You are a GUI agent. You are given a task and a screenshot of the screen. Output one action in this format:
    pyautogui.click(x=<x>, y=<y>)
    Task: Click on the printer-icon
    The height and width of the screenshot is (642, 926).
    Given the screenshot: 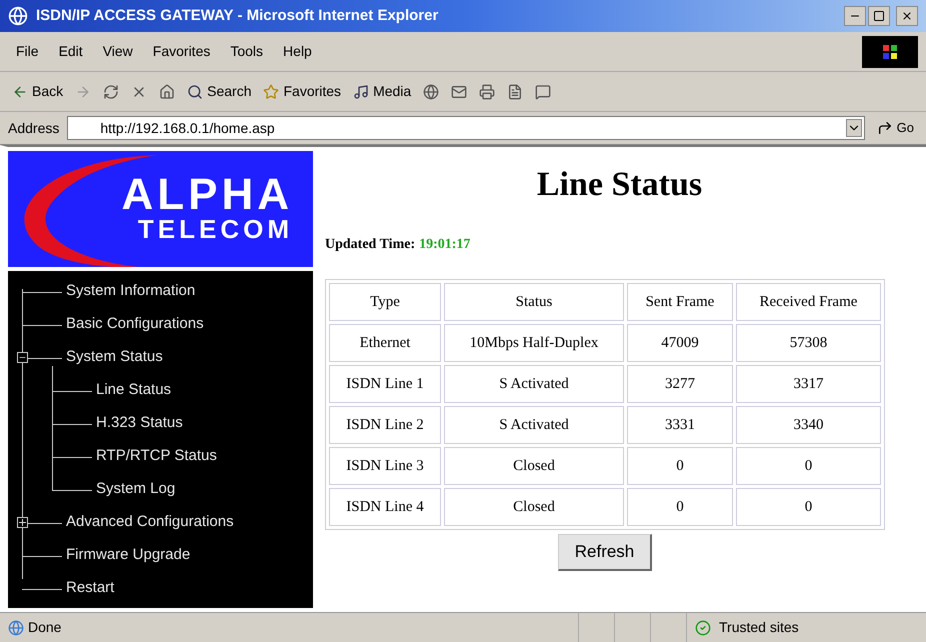 What is the action you would take?
    pyautogui.click(x=487, y=92)
    